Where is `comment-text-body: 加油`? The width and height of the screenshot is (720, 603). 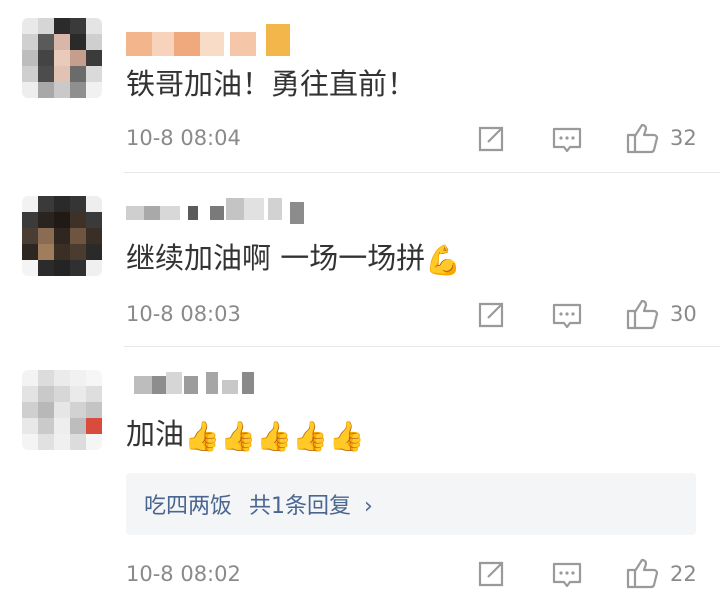
comment-text-body: 加油 is located at coordinates (155, 434).